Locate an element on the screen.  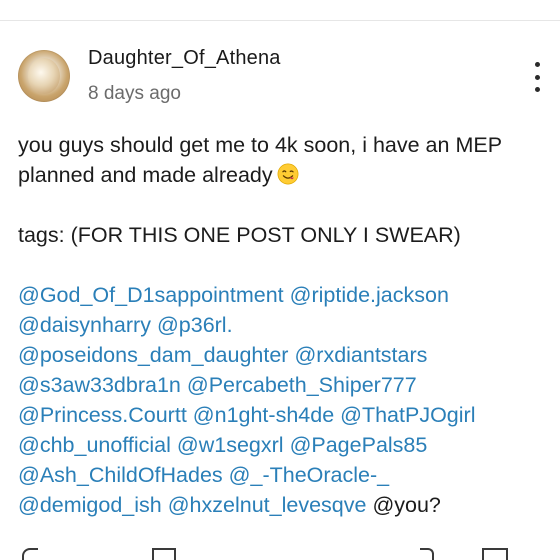
author-username: Daughter_Of_Athena is located at coordinates (184, 58).